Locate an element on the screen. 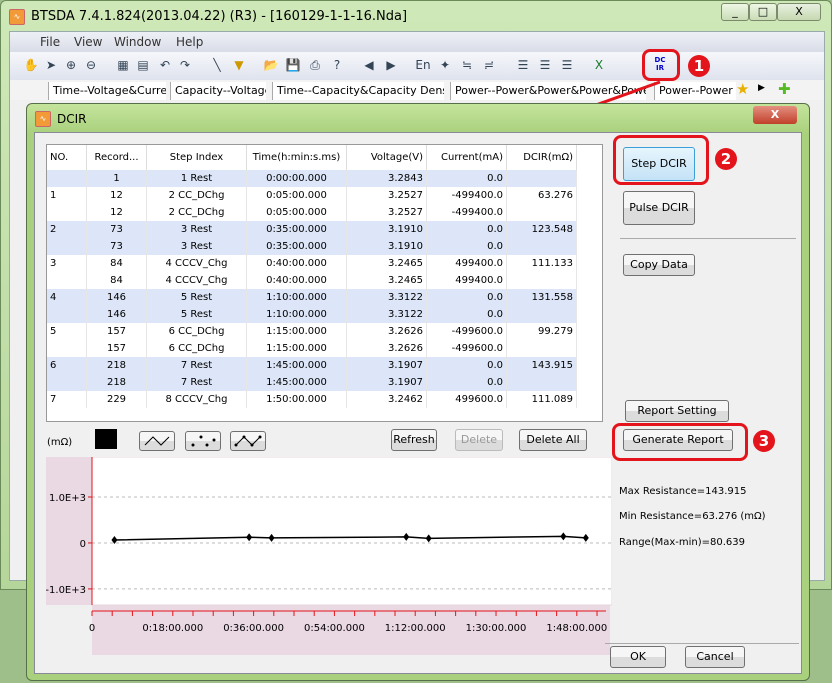  forward-icon: ▶ is located at coordinates (391, 65).